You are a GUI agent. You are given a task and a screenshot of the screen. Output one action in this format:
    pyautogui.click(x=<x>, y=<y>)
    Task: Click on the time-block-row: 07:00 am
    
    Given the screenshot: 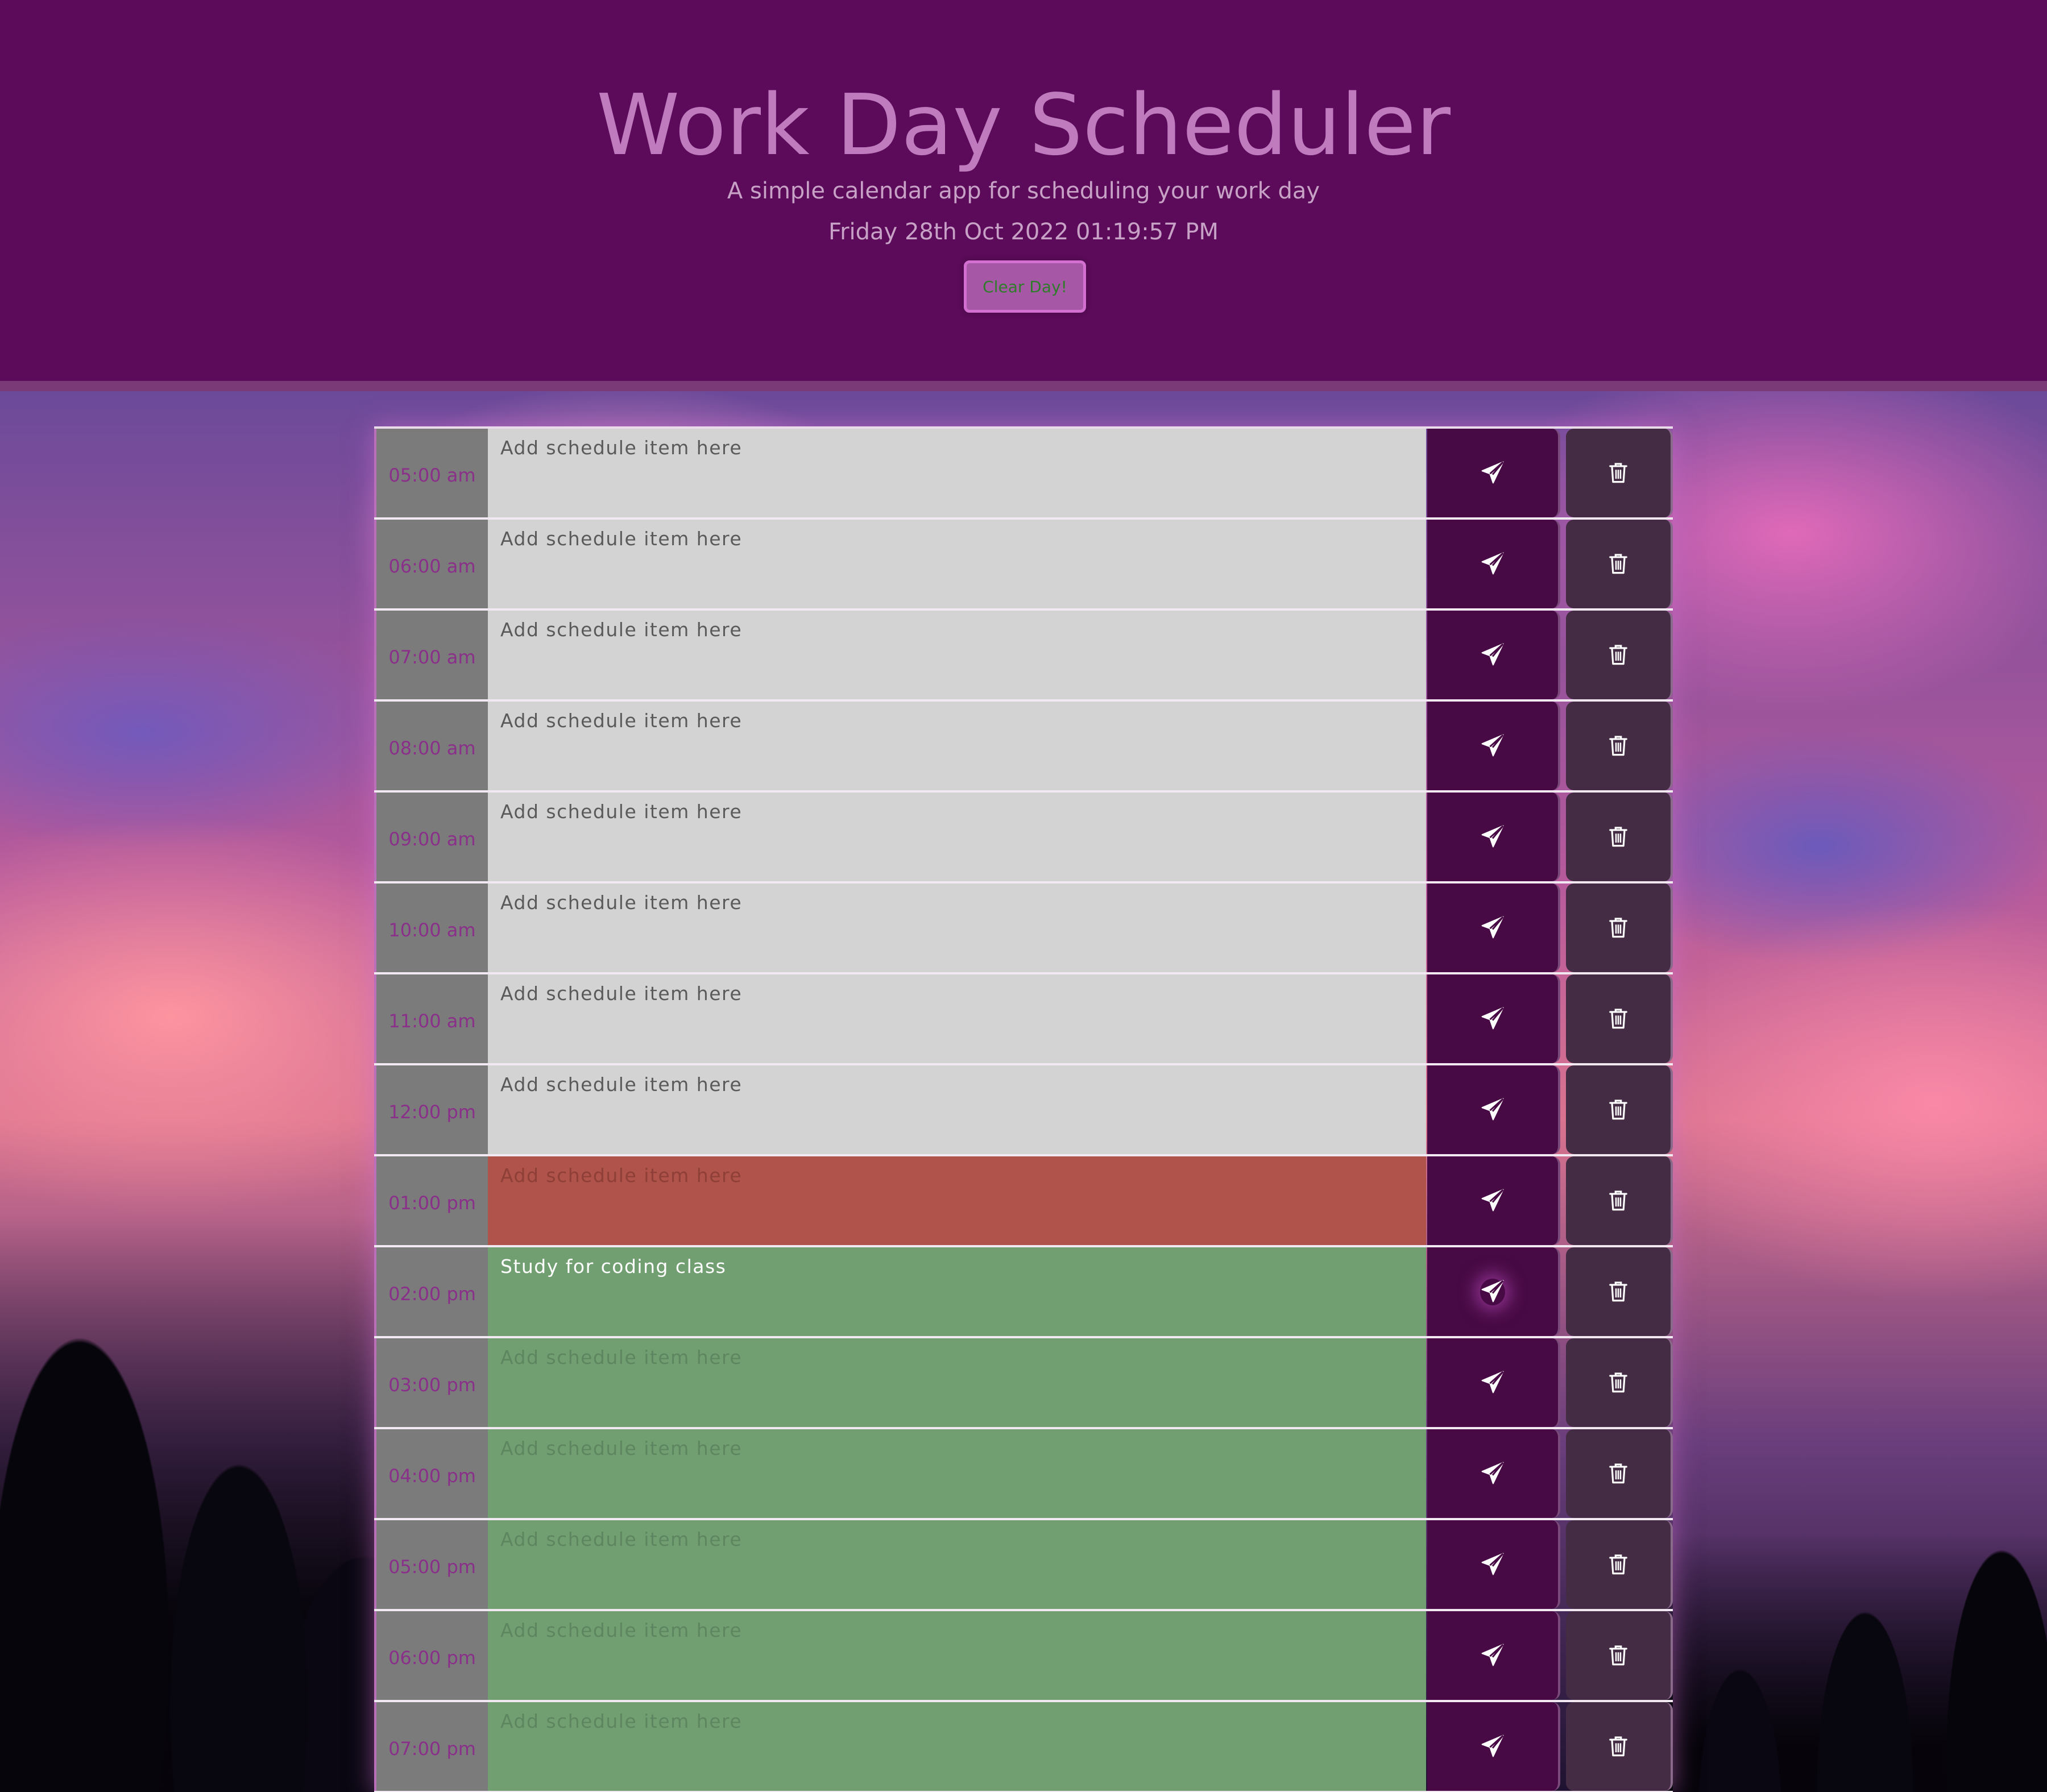 What is the action you would take?
    pyautogui.click(x=1023, y=656)
    